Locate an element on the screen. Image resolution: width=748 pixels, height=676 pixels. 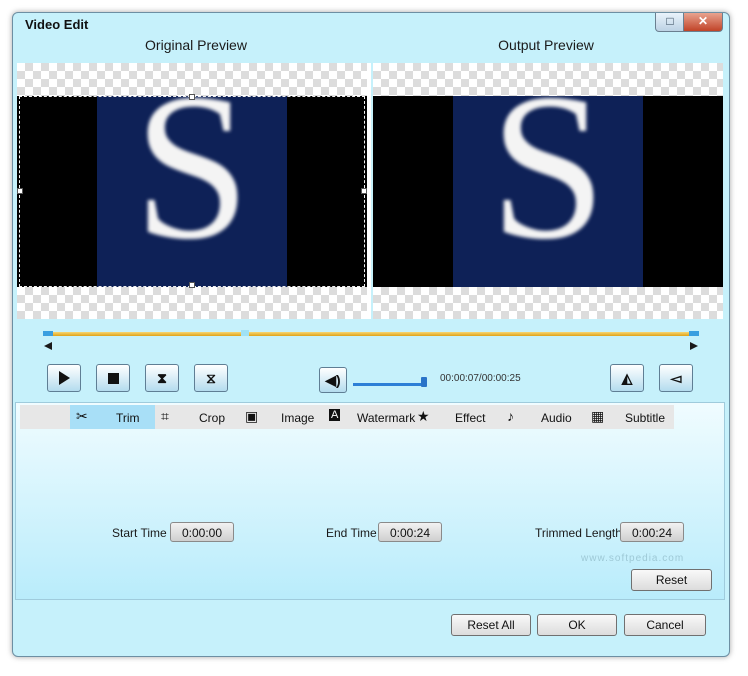
play-button is located at coordinates (64, 378).